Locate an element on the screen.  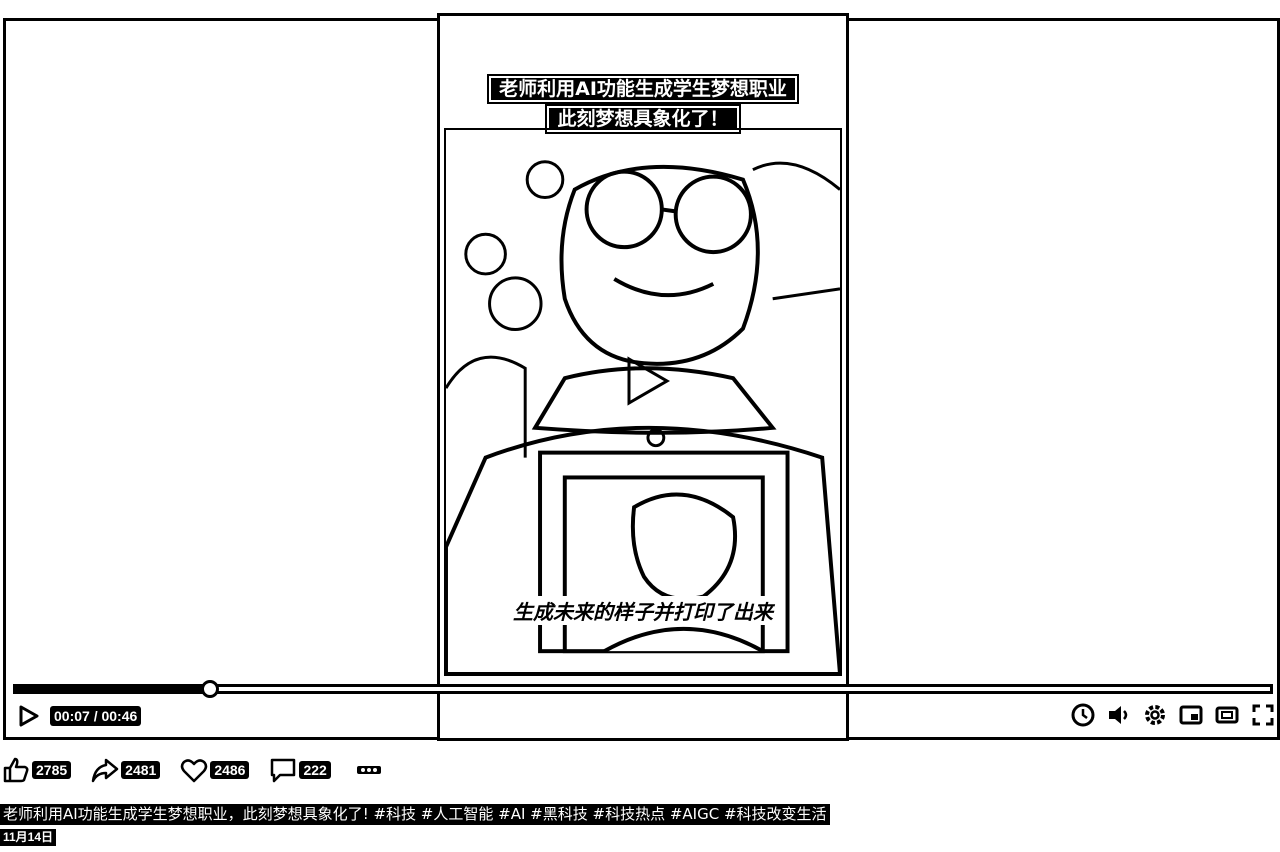
pip-icon is located at coordinates (1191, 715).